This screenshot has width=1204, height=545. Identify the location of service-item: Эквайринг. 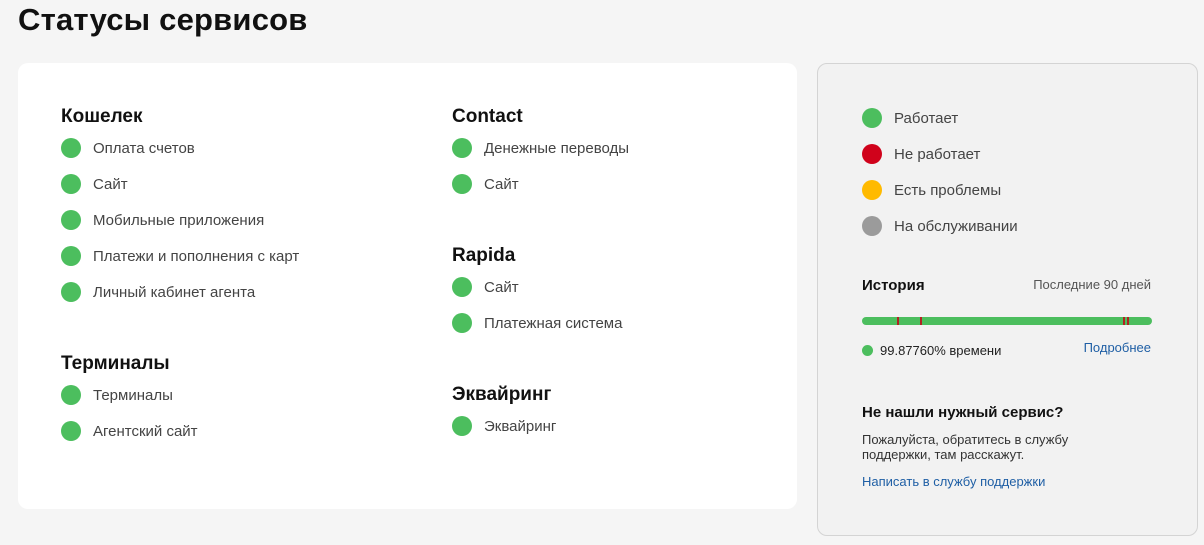
(612, 426).